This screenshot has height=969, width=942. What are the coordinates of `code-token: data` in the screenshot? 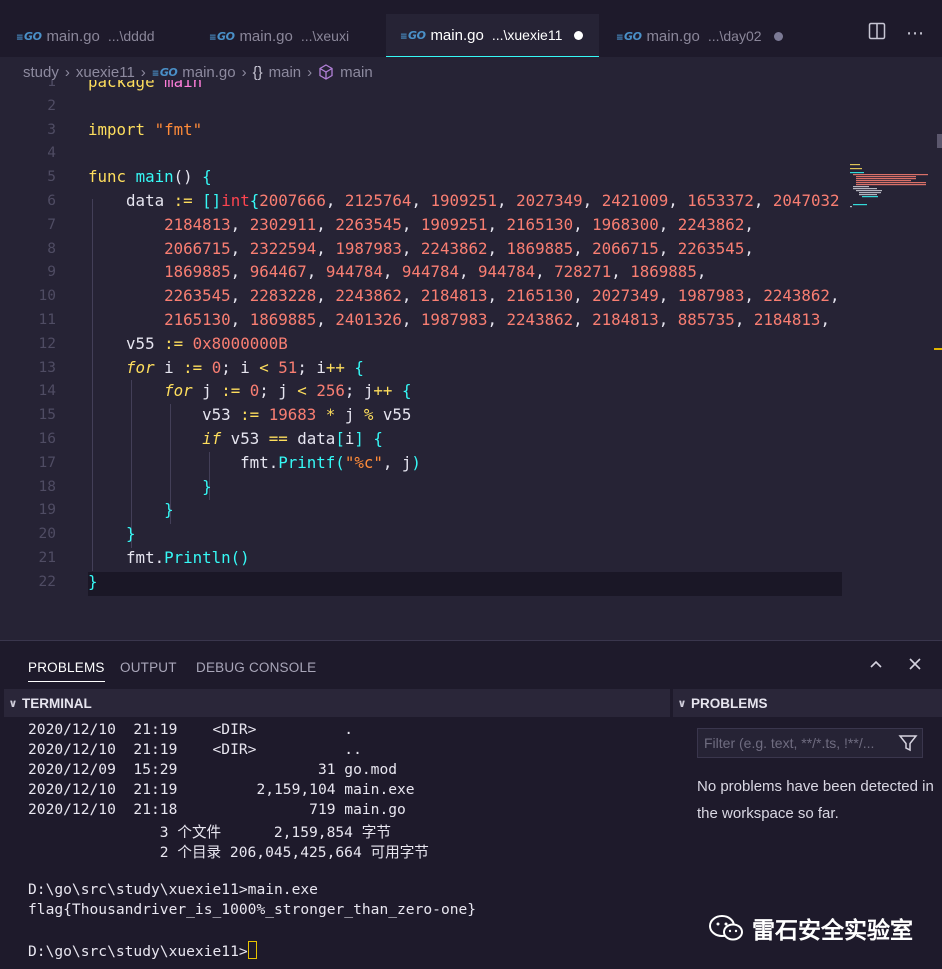 It's located at (311, 438).